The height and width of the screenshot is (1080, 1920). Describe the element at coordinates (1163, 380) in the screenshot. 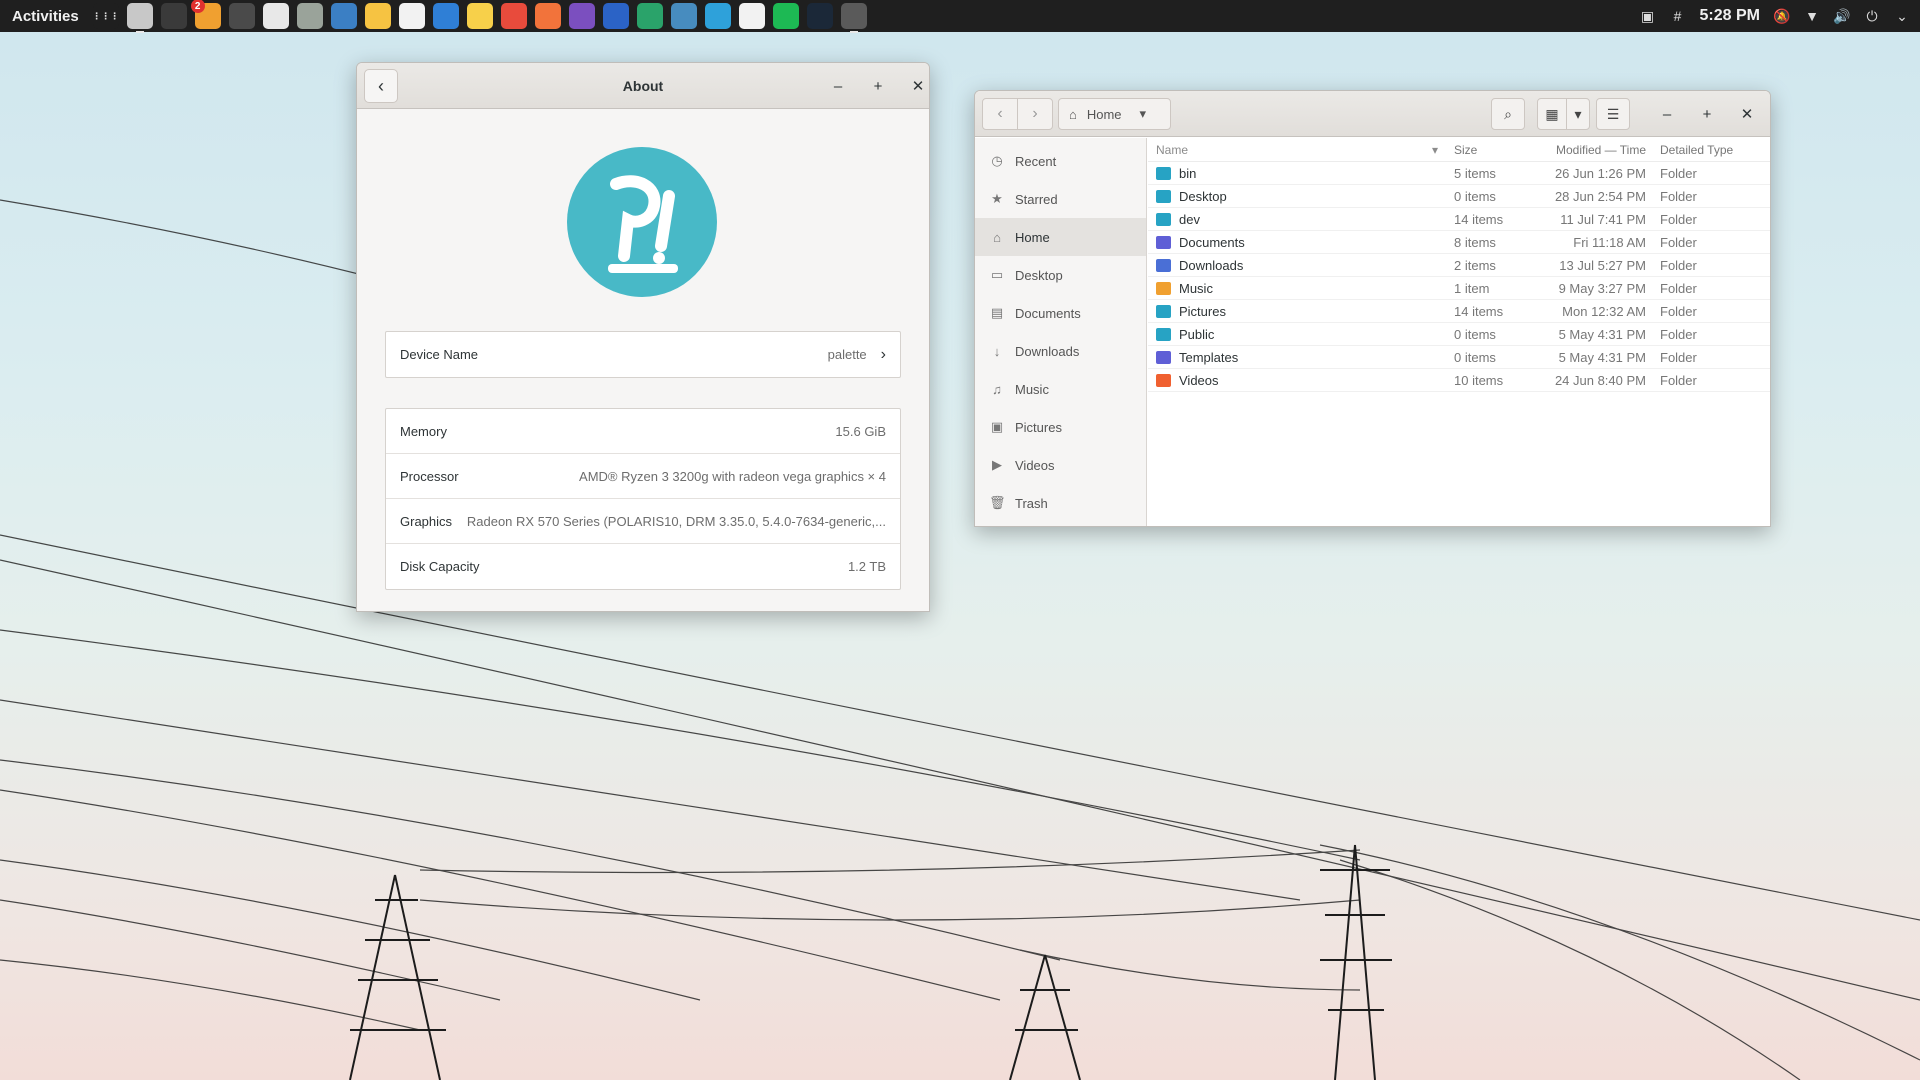

I see `videos-folder-icon` at that location.